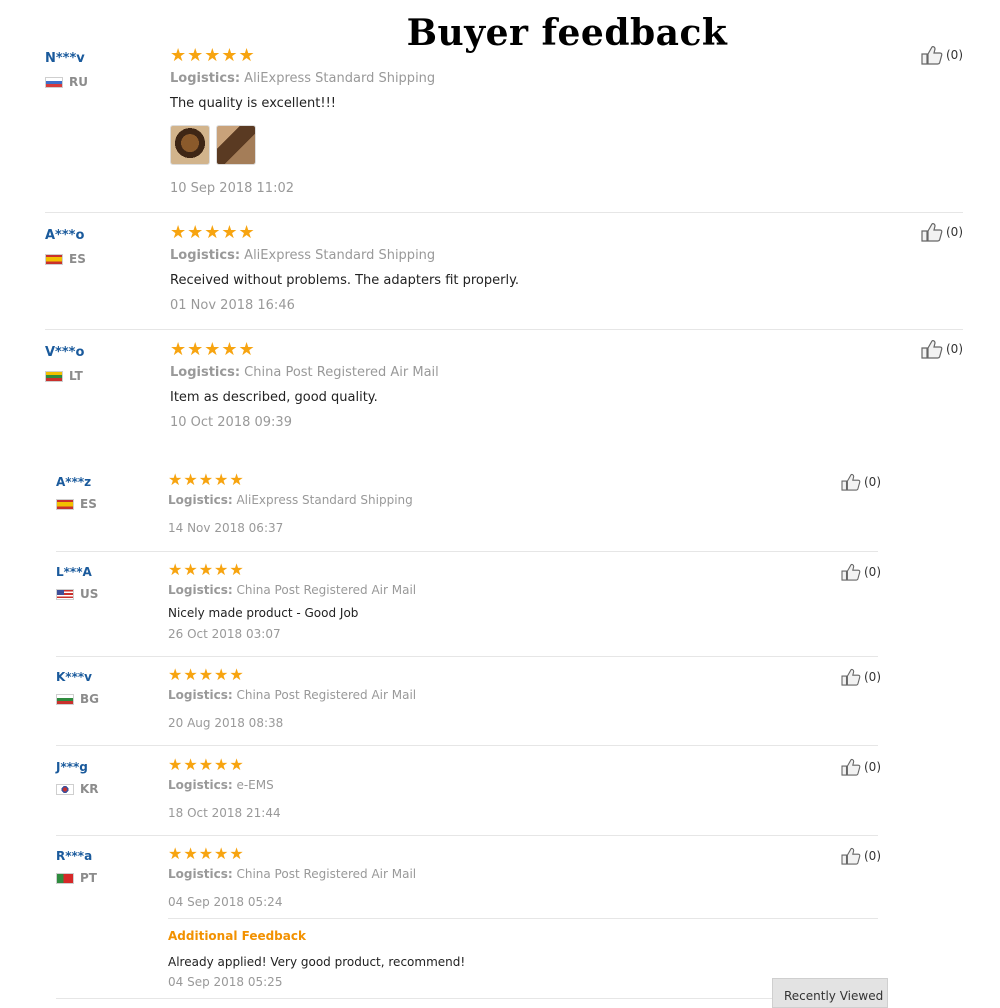 This screenshot has width=1000, height=1008. I want to click on review-text: The quality is excellent!!!, so click(253, 103).